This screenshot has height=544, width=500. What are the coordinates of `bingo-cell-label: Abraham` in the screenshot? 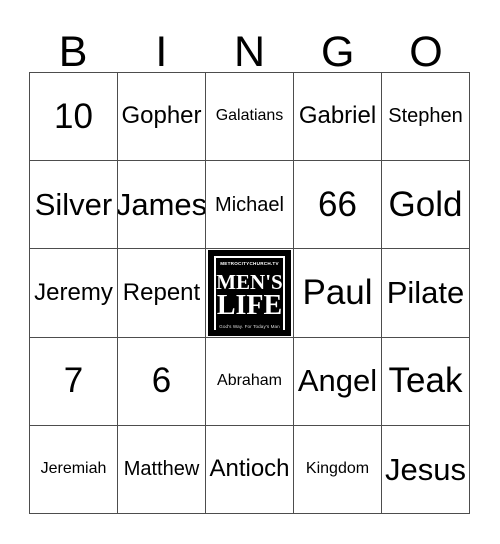 It's located at (249, 381).